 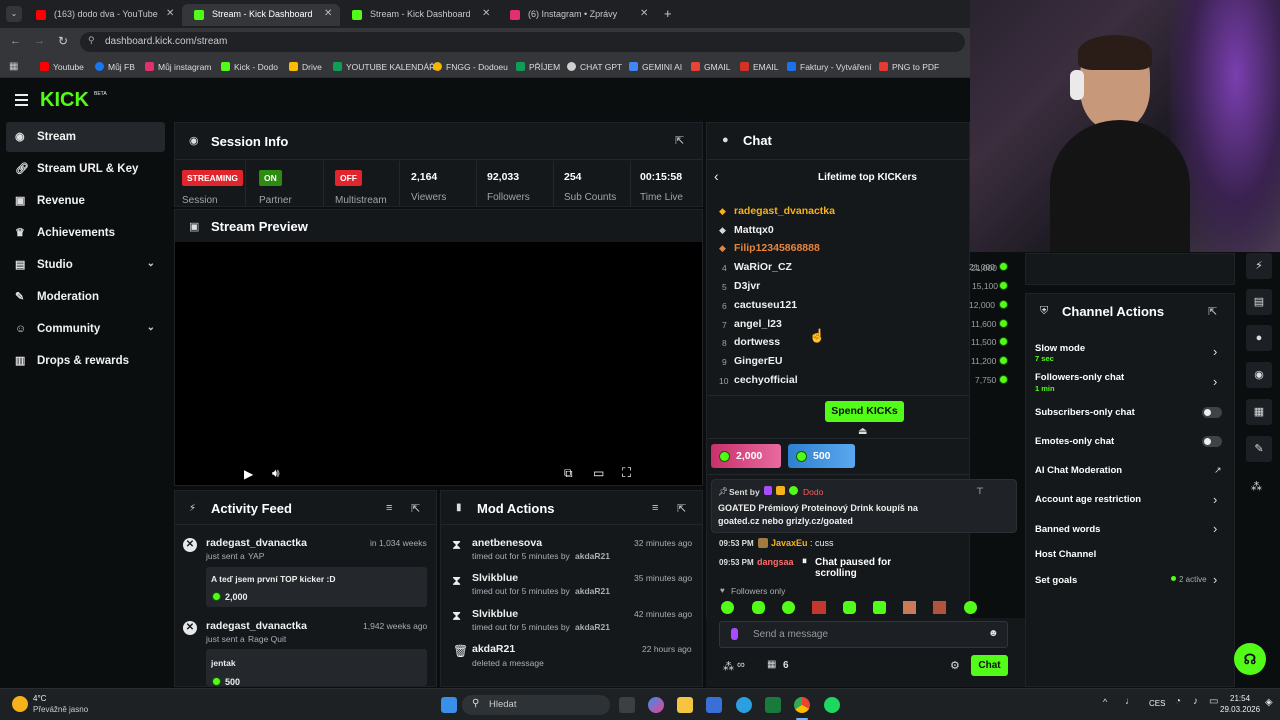 What do you see at coordinates (538, 67) in the screenshot?
I see `bookmark-item: PŘÍJEM` at bounding box center [538, 67].